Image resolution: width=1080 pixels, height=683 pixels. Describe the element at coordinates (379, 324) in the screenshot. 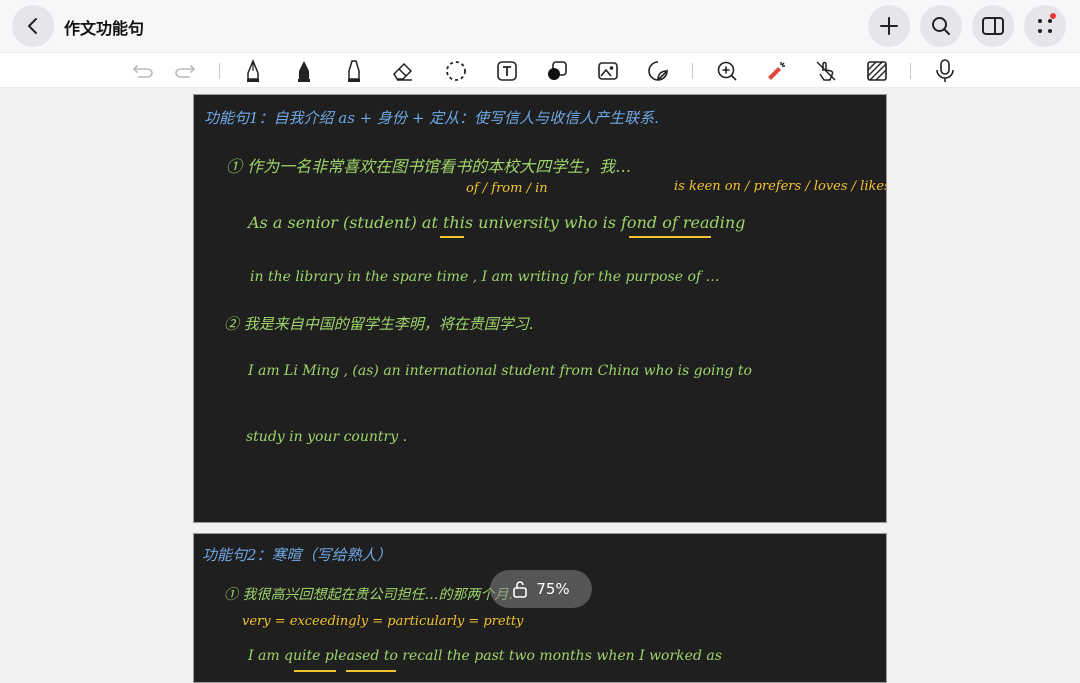

I see `item2-chinese: ② 我是来自中国的留学生李明，将在贵国学习.` at that location.